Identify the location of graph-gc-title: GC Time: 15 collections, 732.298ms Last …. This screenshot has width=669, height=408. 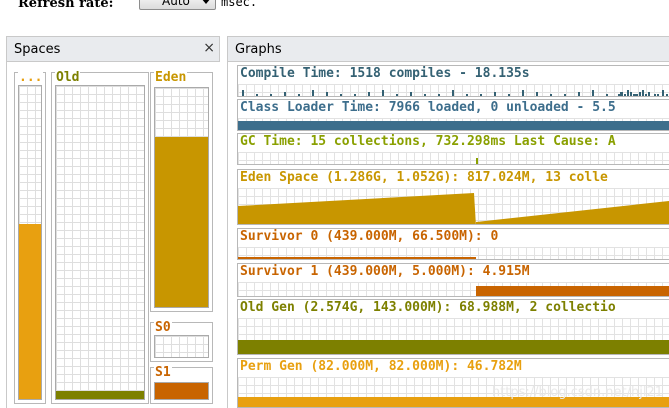
(428, 141).